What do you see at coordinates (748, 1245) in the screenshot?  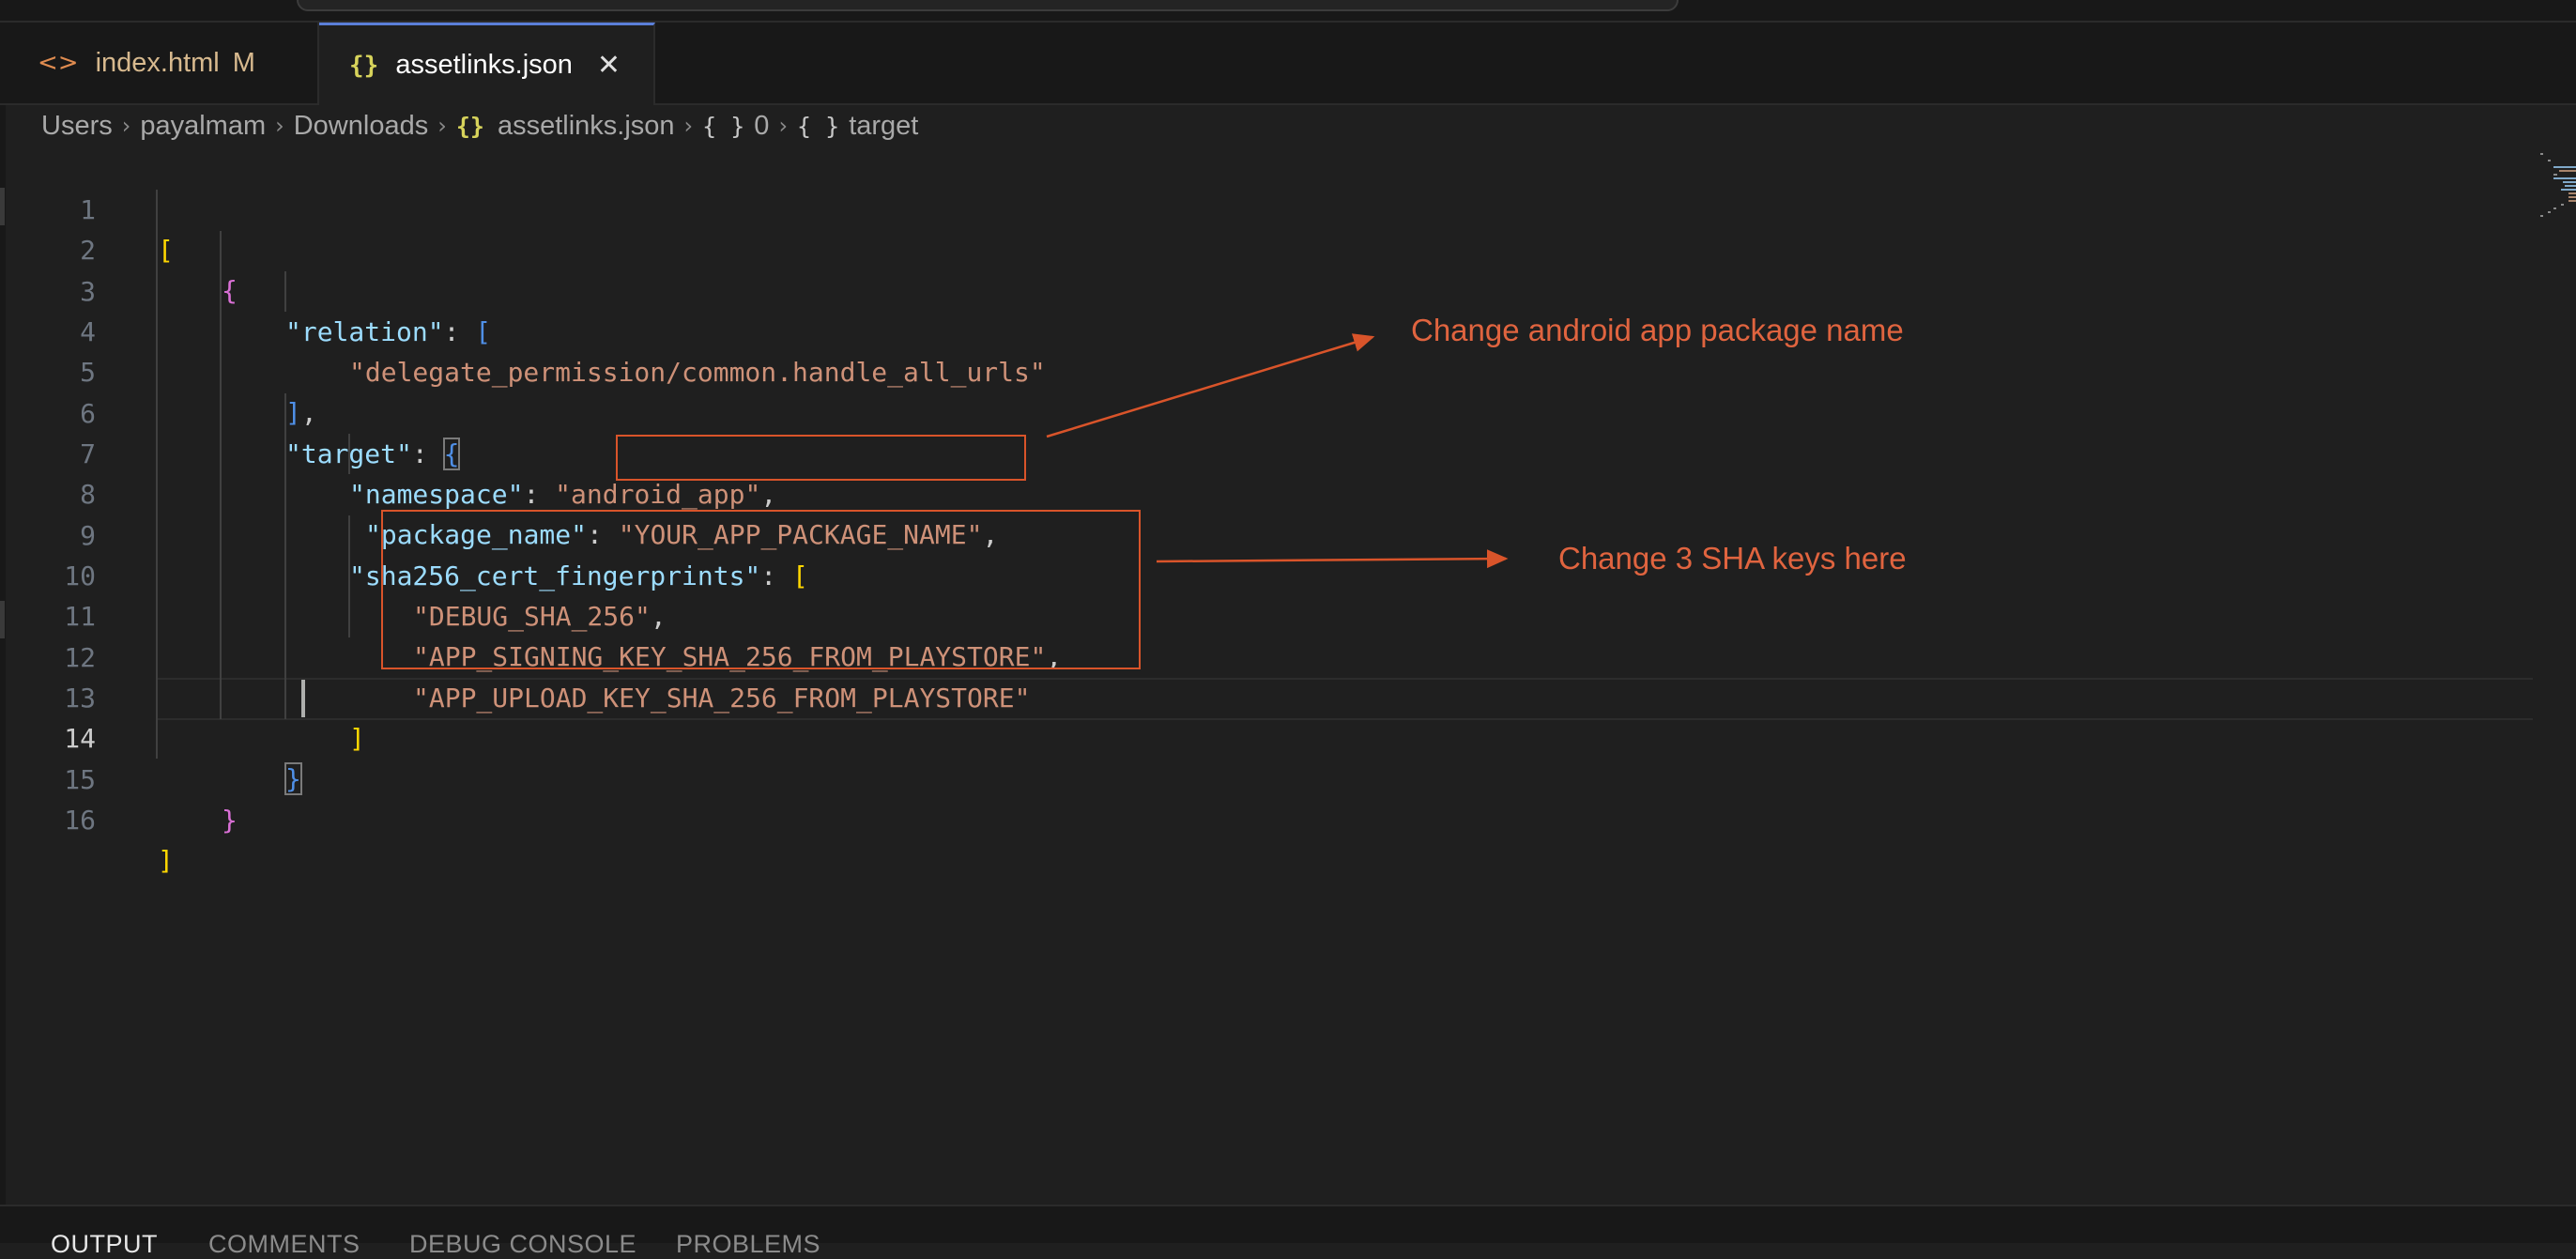 I see `panel-tab-problems: PROBLEMS` at bounding box center [748, 1245].